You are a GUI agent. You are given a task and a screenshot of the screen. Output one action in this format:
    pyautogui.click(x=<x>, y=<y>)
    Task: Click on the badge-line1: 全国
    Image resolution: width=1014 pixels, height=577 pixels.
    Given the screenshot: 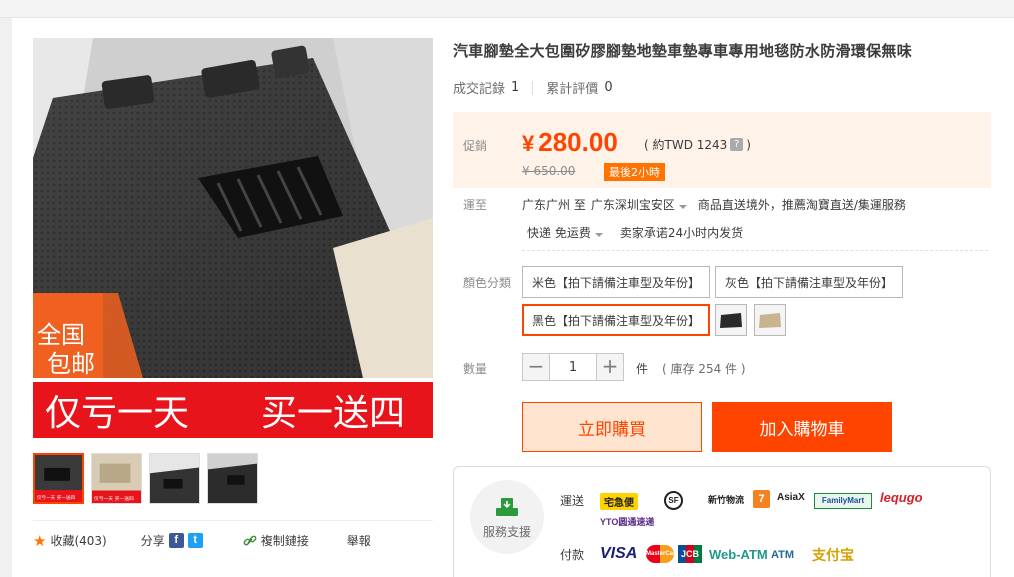 What is the action you would take?
    pyautogui.click(x=61, y=335)
    